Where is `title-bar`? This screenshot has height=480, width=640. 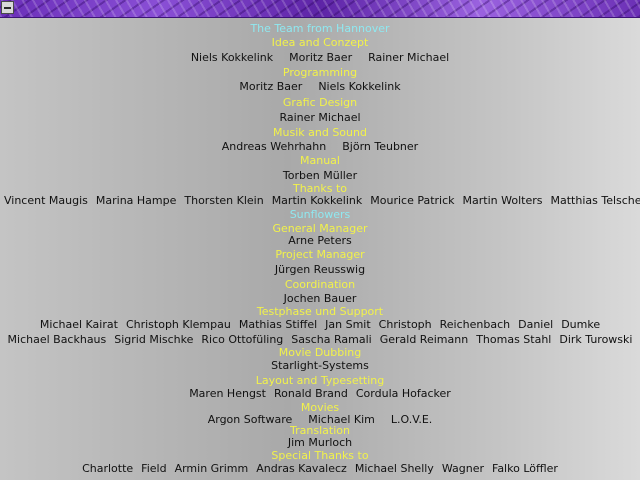
title-bar is located at coordinates (320, 9).